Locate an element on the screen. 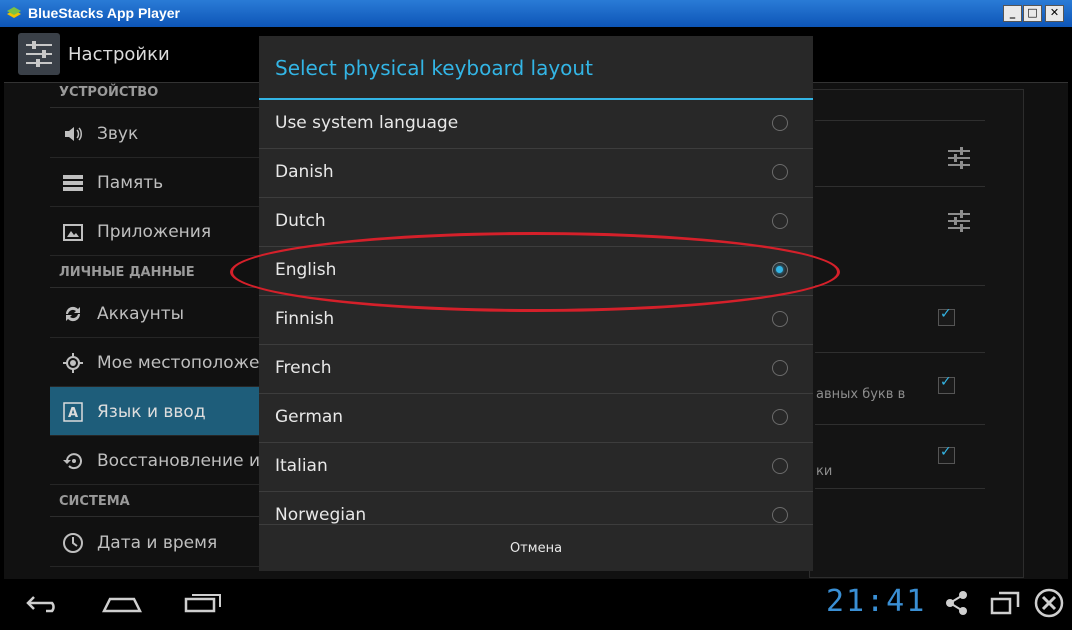 This screenshot has height=630, width=1072. settings-item-language-input: A Язык и ввод is located at coordinates (157, 411).